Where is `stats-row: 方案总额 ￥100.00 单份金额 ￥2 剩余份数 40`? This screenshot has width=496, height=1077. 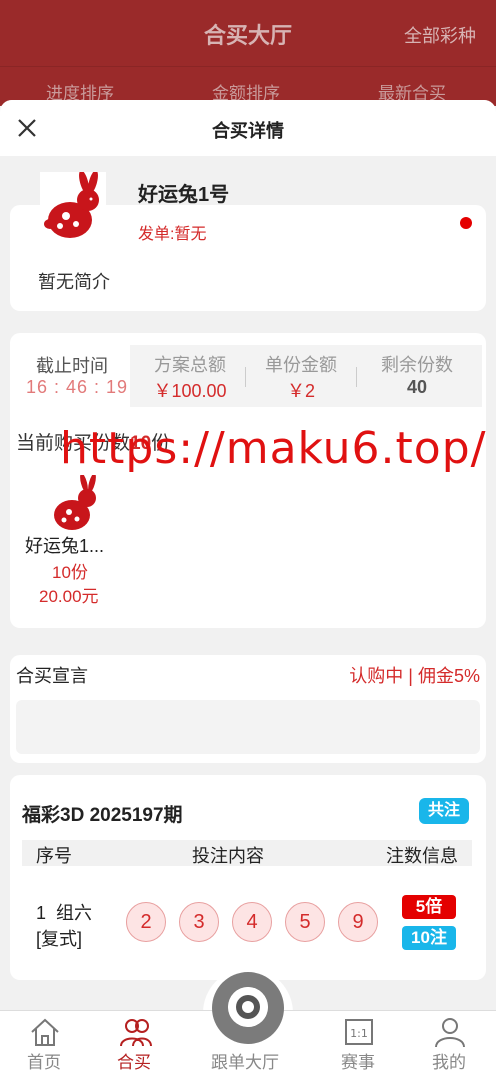
stats-row: 方案总额 ￥100.00 单份金额 ￥2 剩余份数 40 is located at coordinates (306, 376).